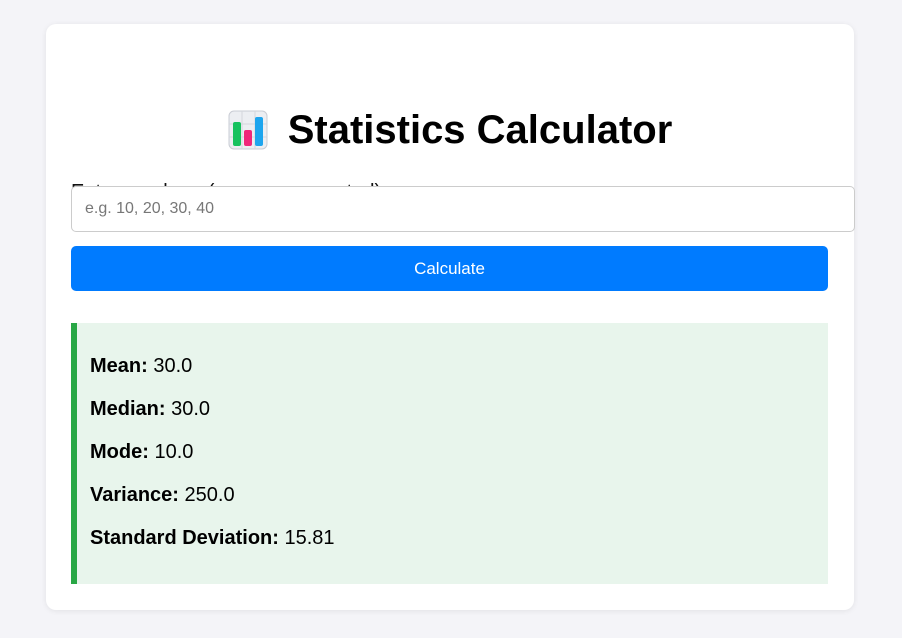  Describe the element at coordinates (309, 538) in the screenshot. I see `standard-deviation-value: 15.81` at that location.